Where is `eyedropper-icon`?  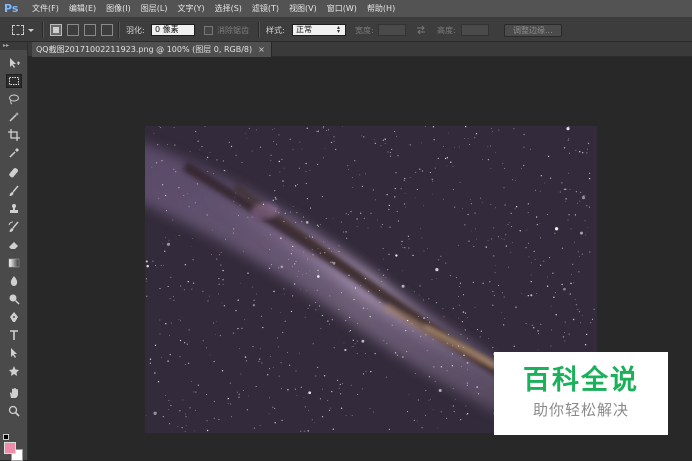 eyedropper-icon is located at coordinates (14, 153).